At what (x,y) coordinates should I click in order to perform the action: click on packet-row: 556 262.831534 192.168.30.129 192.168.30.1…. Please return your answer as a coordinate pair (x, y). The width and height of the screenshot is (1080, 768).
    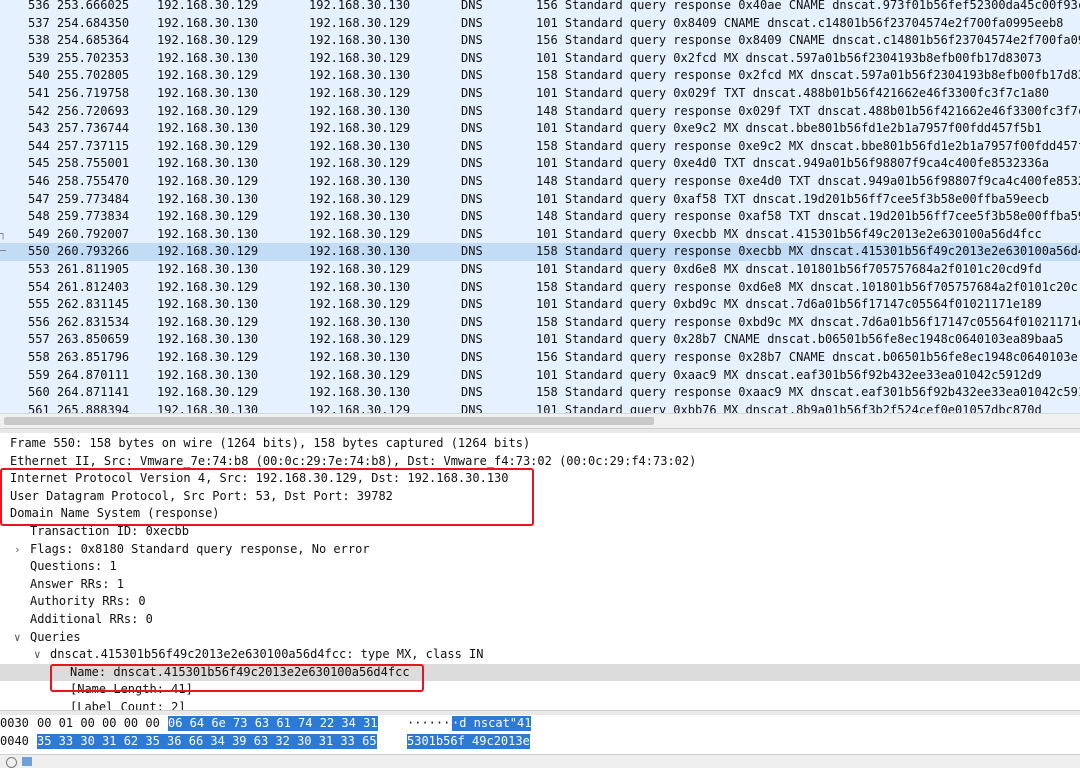
    Looking at the image, I should click on (540, 322).